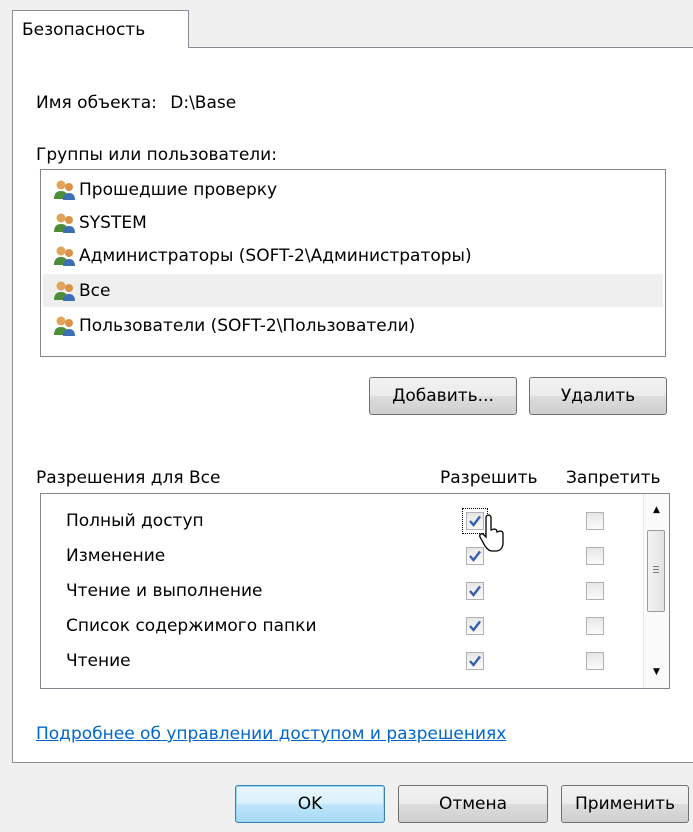 This screenshot has width=693, height=832. What do you see at coordinates (353, 222) in the screenshot?
I see `group-item-system: SYSTEM` at bounding box center [353, 222].